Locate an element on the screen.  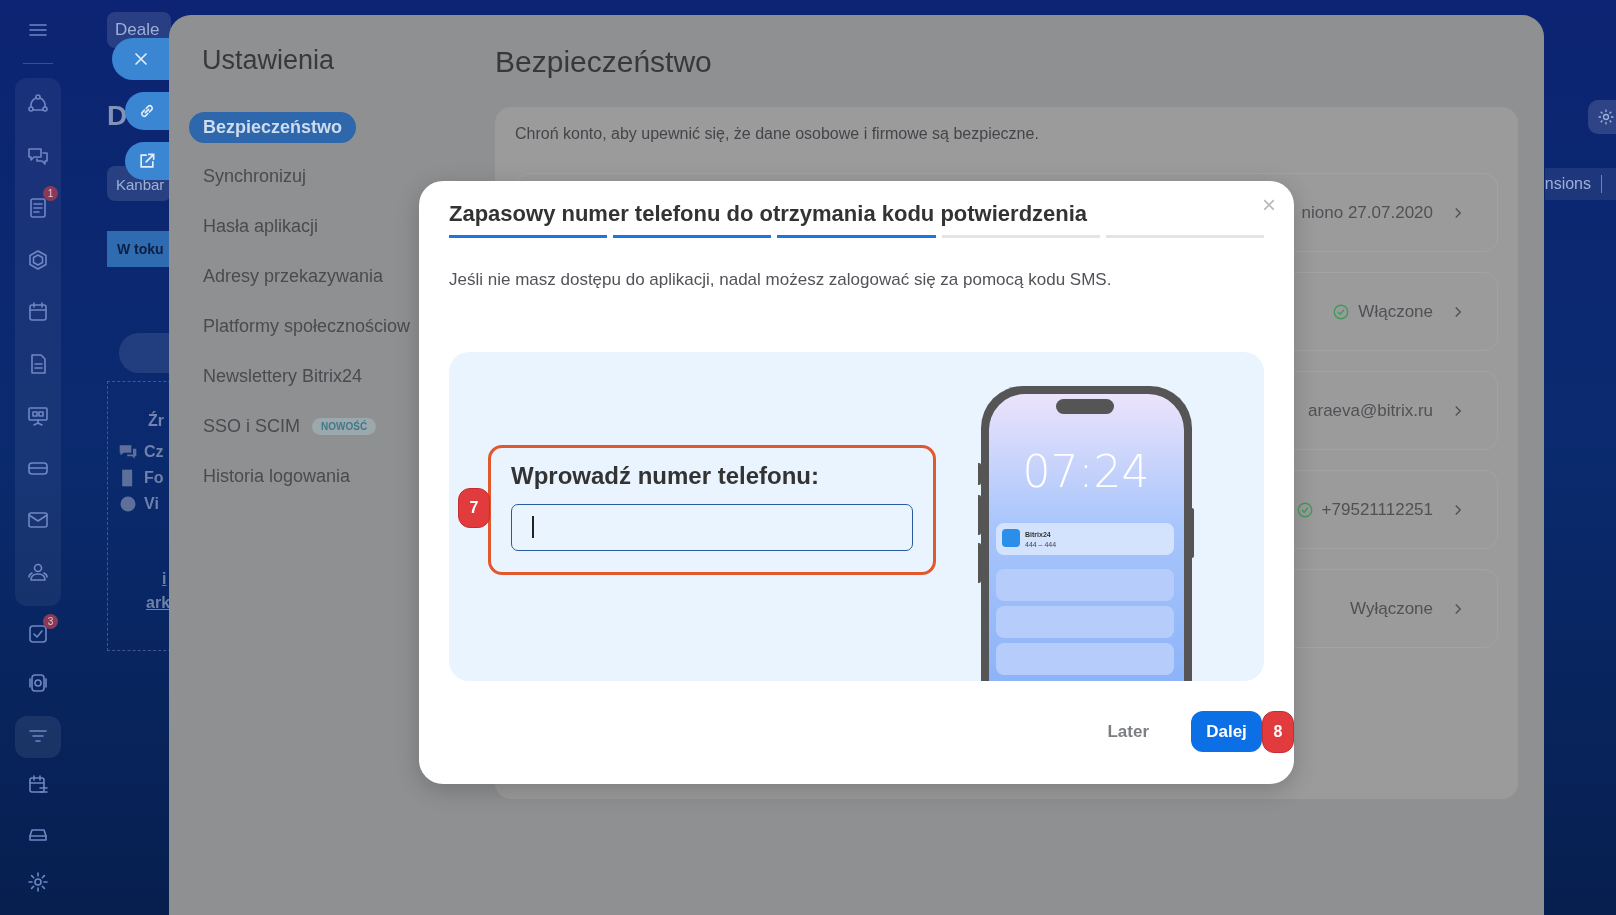
step-marker: 7 is located at coordinates (474, 507).